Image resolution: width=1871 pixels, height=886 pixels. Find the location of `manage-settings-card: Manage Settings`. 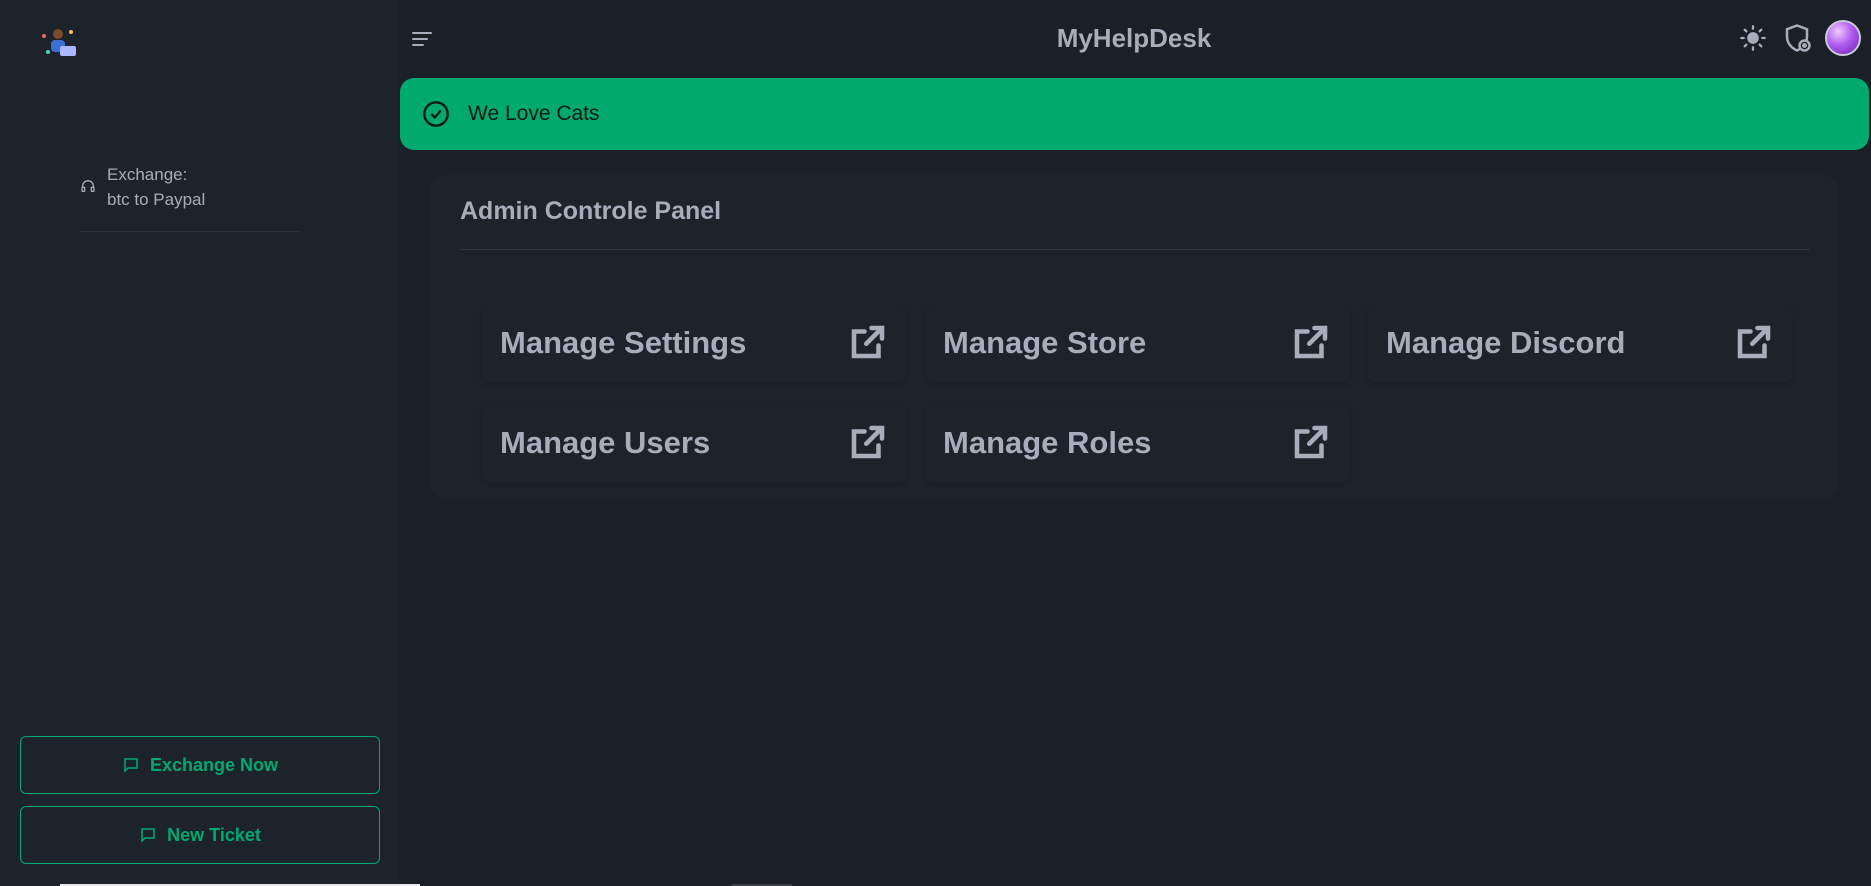

manage-settings-card: Manage Settings is located at coordinates (694, 344).